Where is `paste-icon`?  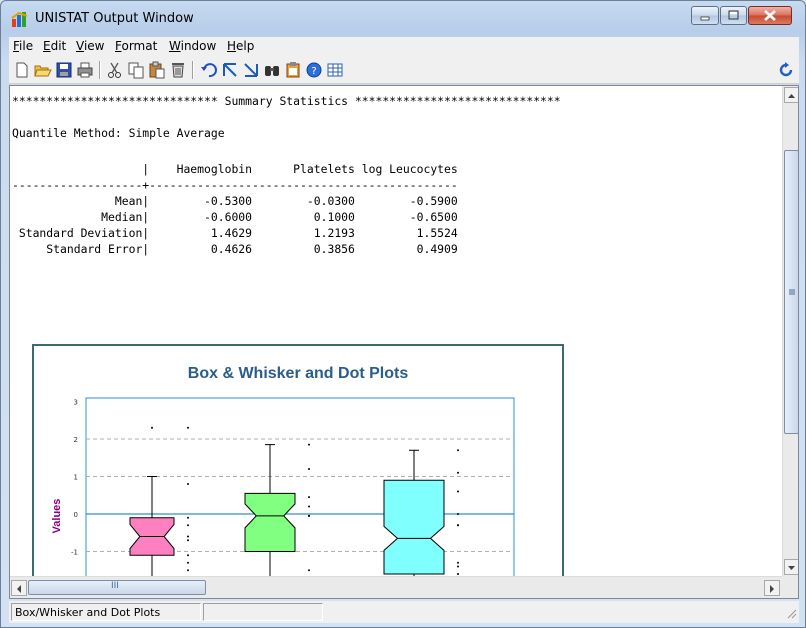 paste-icon is located at coordinates (157, 70).